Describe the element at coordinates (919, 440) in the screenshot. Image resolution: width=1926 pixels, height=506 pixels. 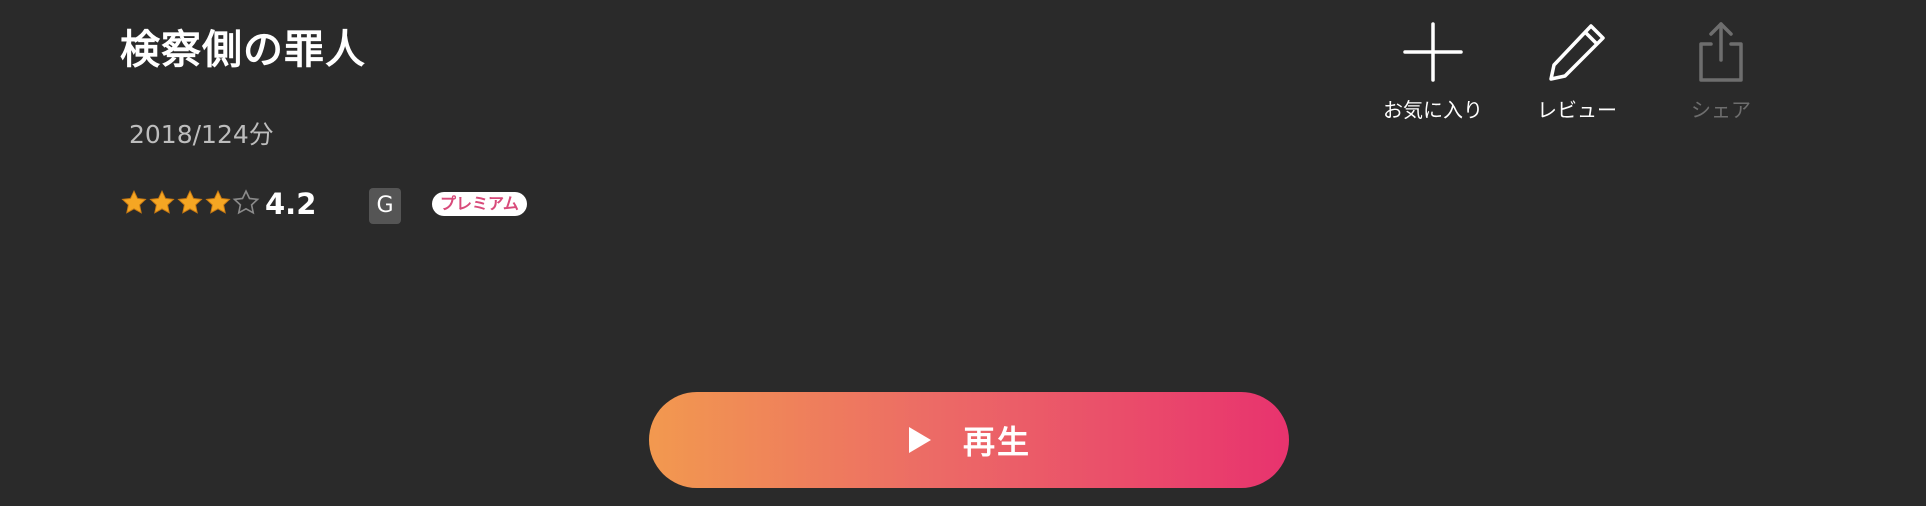
I see `play-icon` at that location.